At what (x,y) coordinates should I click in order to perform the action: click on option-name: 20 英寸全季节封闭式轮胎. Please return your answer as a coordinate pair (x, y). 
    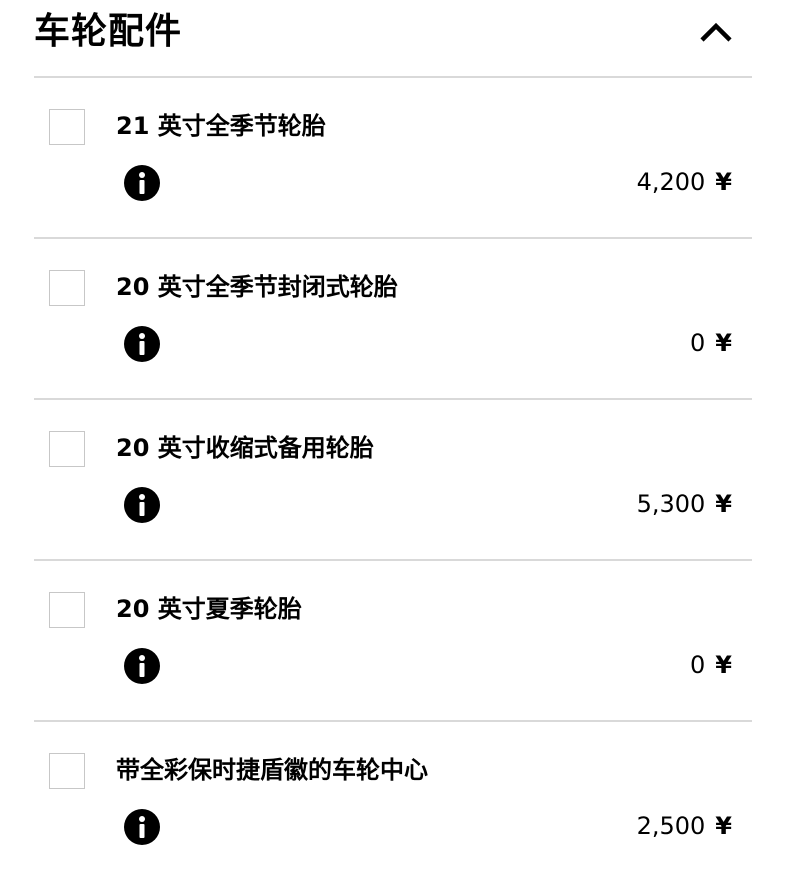
    Looking at the image, I should click on (257, 287).